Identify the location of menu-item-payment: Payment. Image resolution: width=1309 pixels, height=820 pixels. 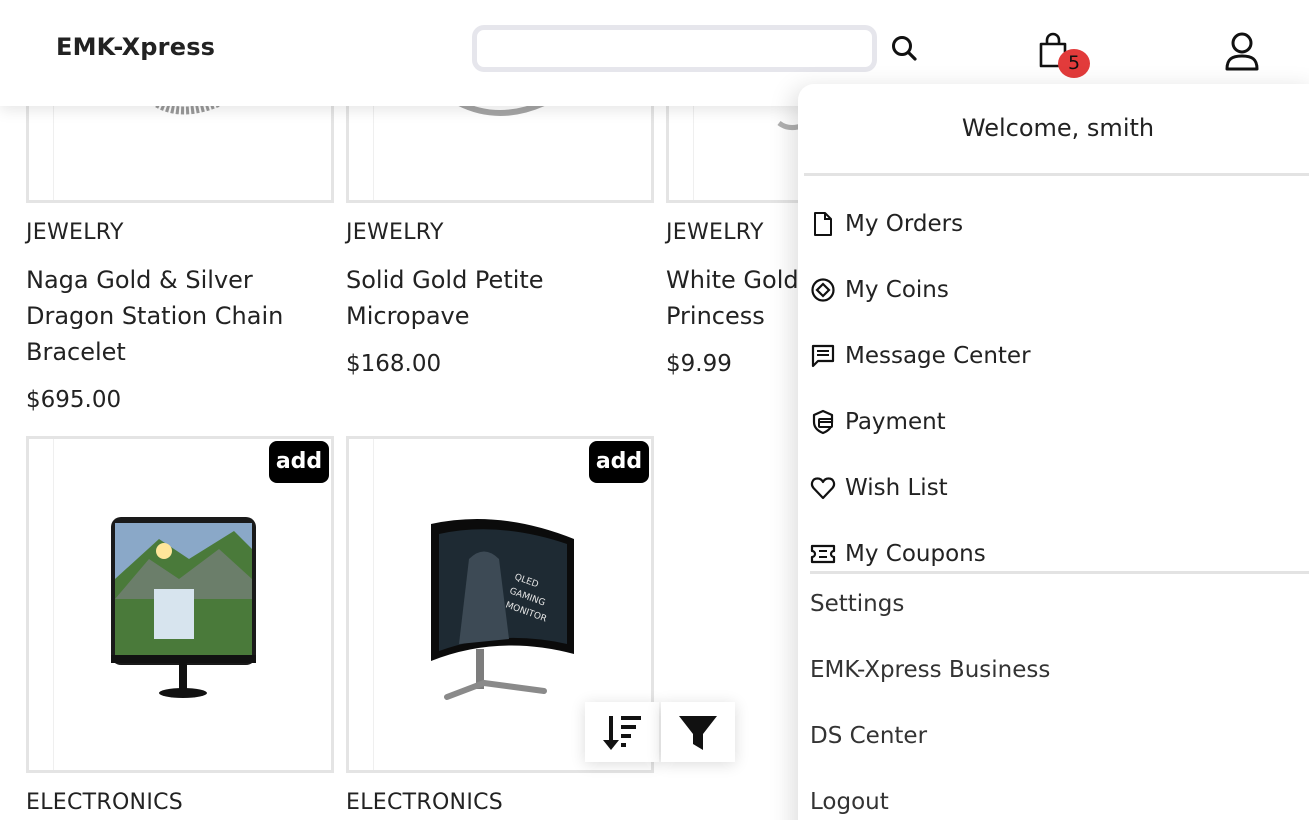
(878, 422).